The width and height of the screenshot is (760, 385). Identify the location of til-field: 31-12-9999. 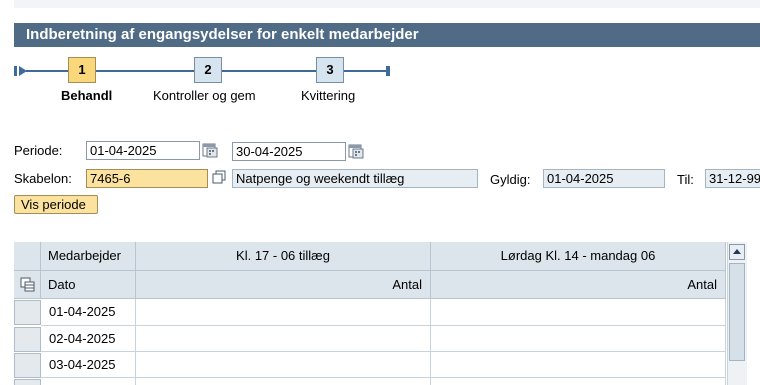
(732, 178).